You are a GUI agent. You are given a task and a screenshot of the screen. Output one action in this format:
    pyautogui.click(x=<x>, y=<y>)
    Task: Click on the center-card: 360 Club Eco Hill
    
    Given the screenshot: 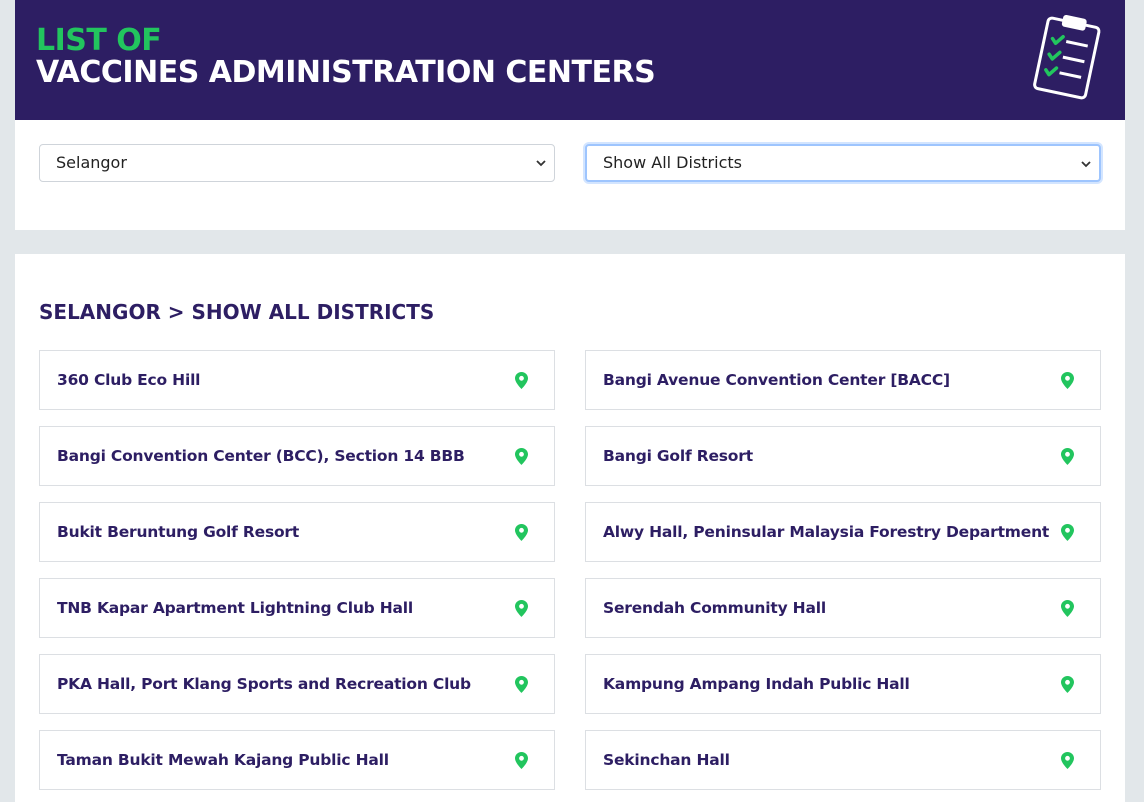 What is the action you would take?
    pyautogui.click(x=297, y=380)
    